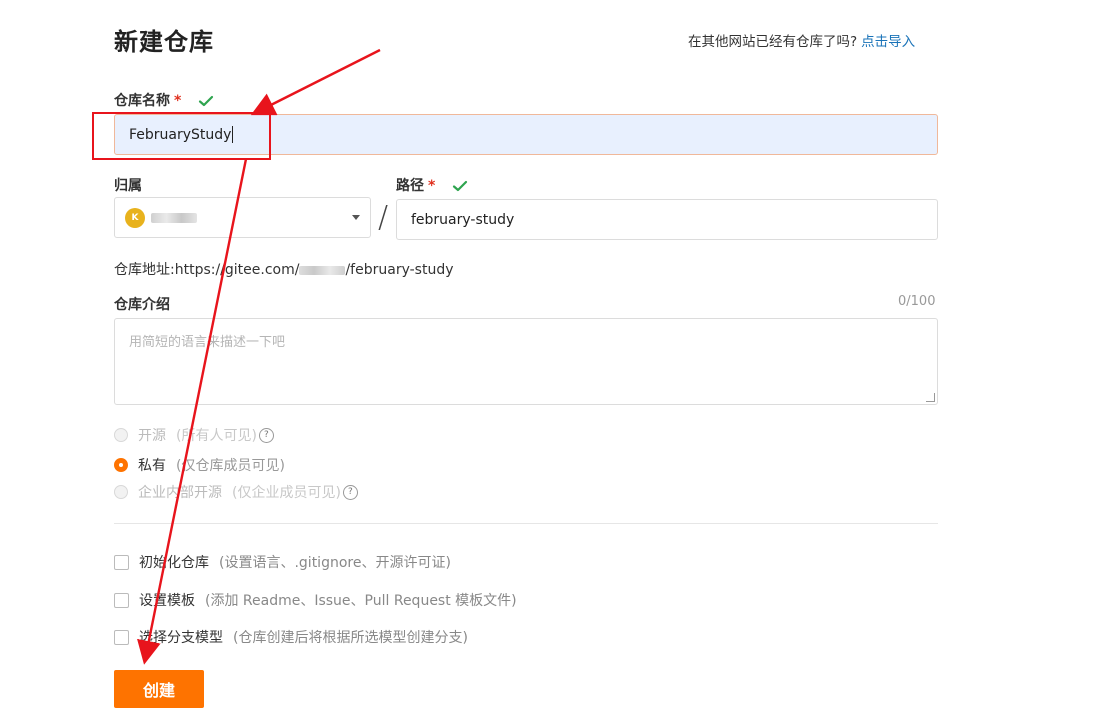 This screenshot has height=720, width=1111. Describe the element at coordinates (237, 270) in the screenshot. I see `repo-address-prefix: https://gitee.com/` at that location.